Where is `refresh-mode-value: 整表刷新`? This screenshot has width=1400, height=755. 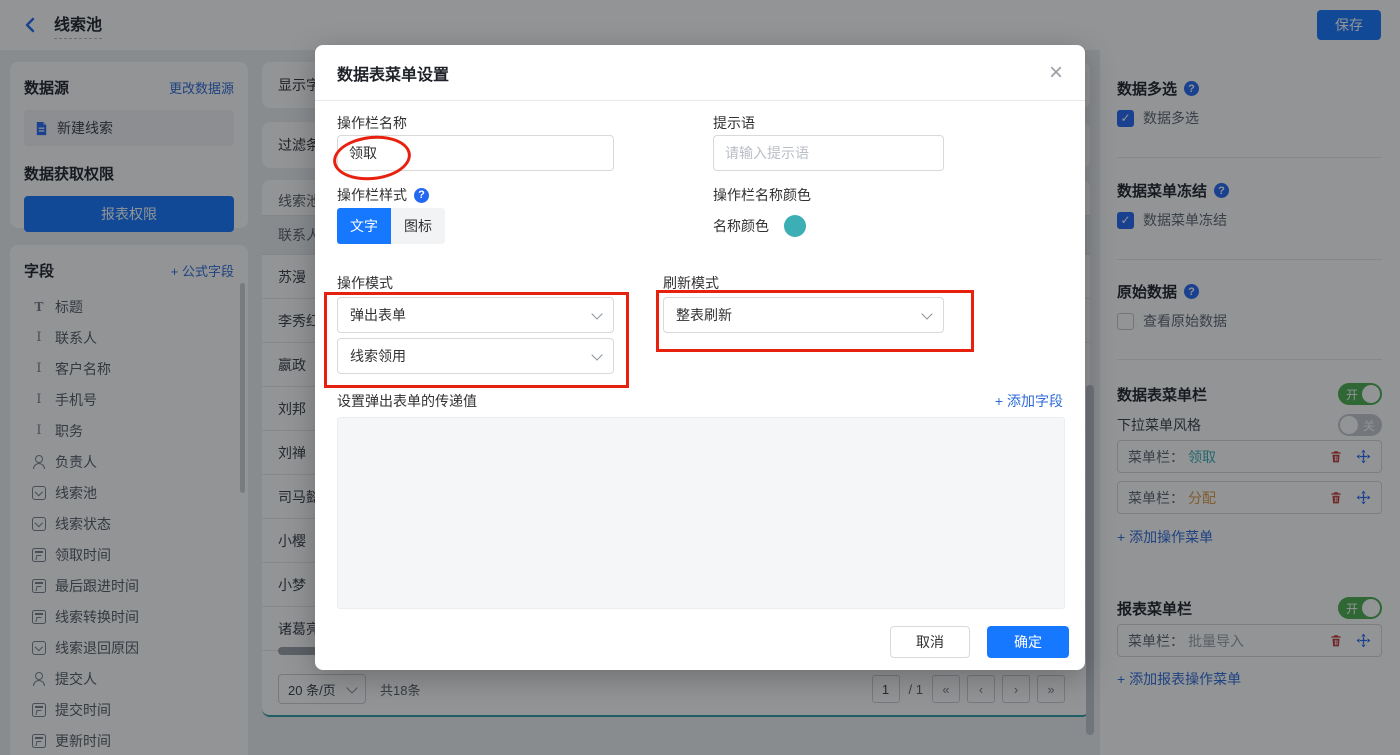
refresh-mode-value: 整表刷新 is located at coordinates (704, 315).